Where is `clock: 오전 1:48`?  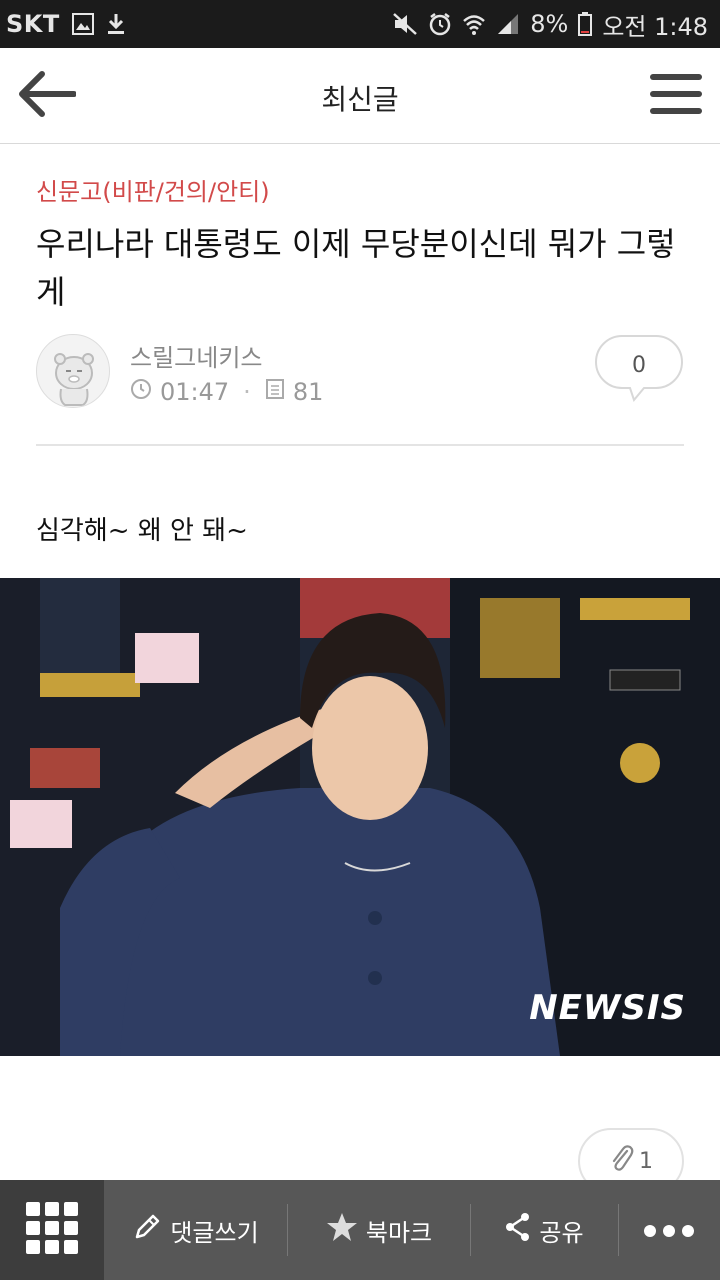 clock: 오전 1:48 is located at coordinates (655, 26).